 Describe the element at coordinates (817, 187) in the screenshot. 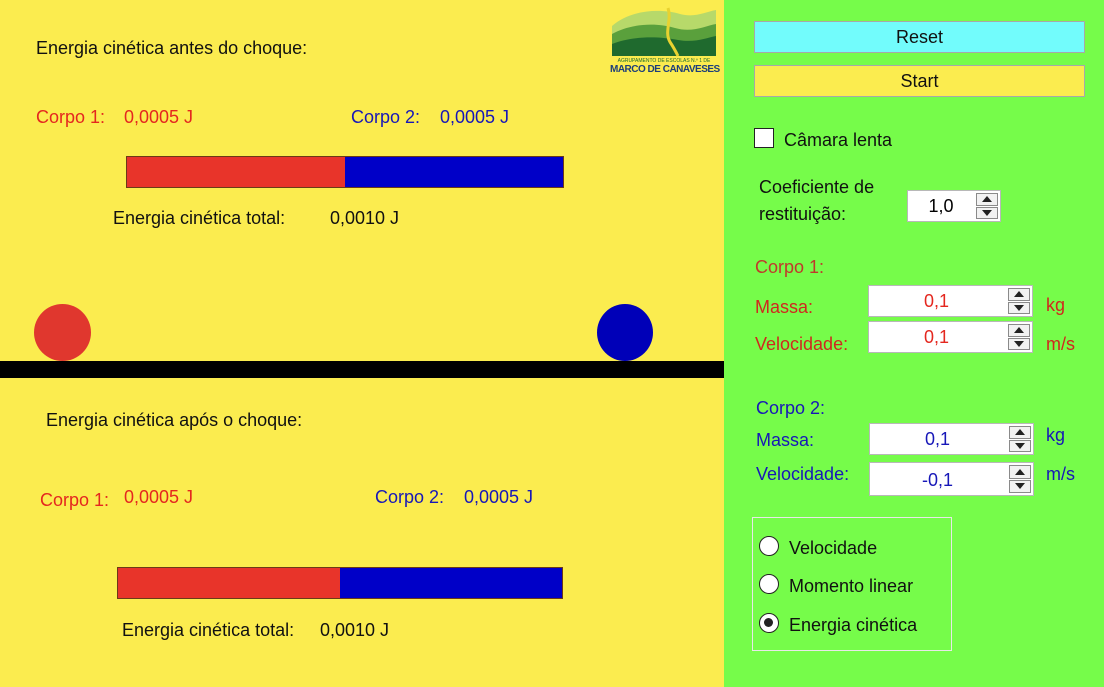

I see `restitution-label-line1: Coeficiente de` at that location.